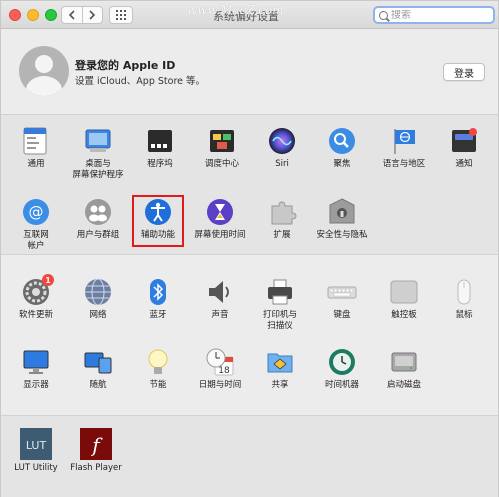 The width and height of the screenshot is (499, 497). What do you see at coordinates (221, 164) in the screenshot?
I see `pref-label: 调度中心` at bounding box center [221, 164].